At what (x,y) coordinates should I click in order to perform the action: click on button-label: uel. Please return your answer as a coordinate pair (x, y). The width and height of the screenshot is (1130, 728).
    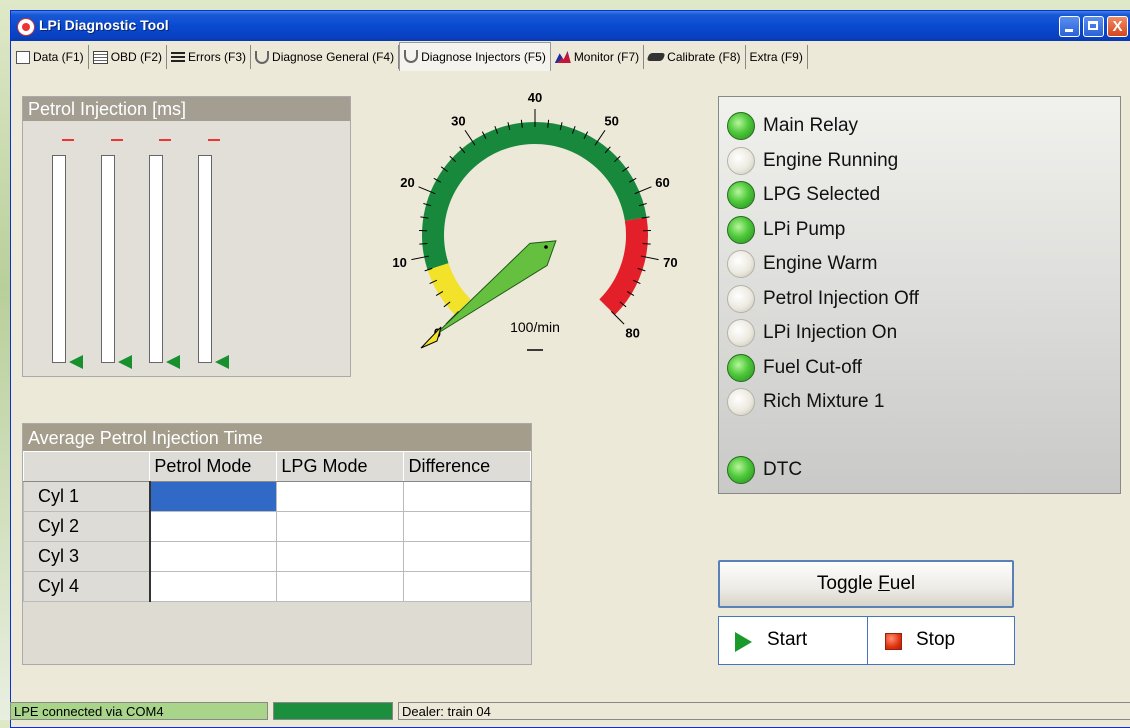
    Looking at the image, I should click on (902, 583).